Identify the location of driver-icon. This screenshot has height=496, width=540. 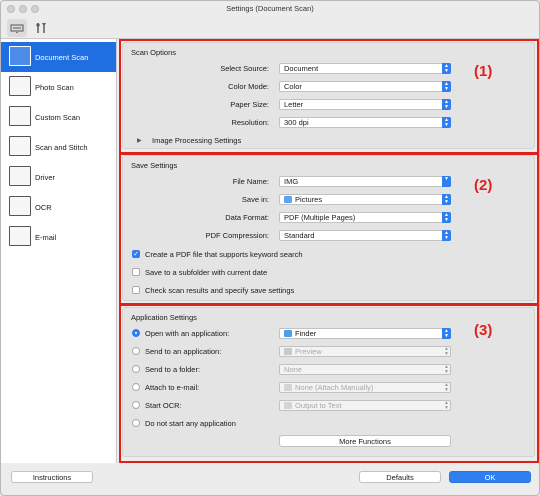
(20, 176).